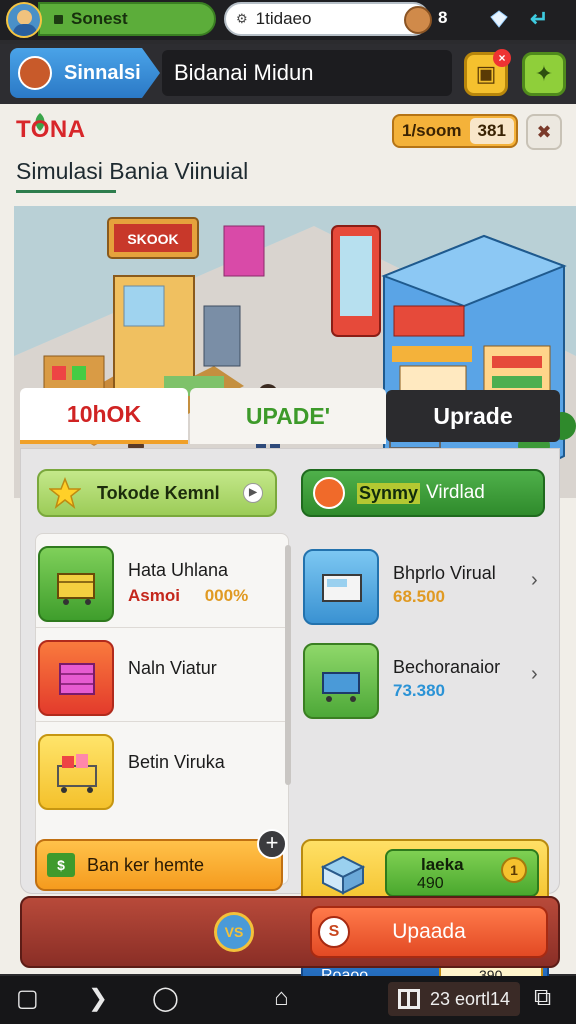  I want to click on header-title: Bidanai Midun, so click(307, 73).